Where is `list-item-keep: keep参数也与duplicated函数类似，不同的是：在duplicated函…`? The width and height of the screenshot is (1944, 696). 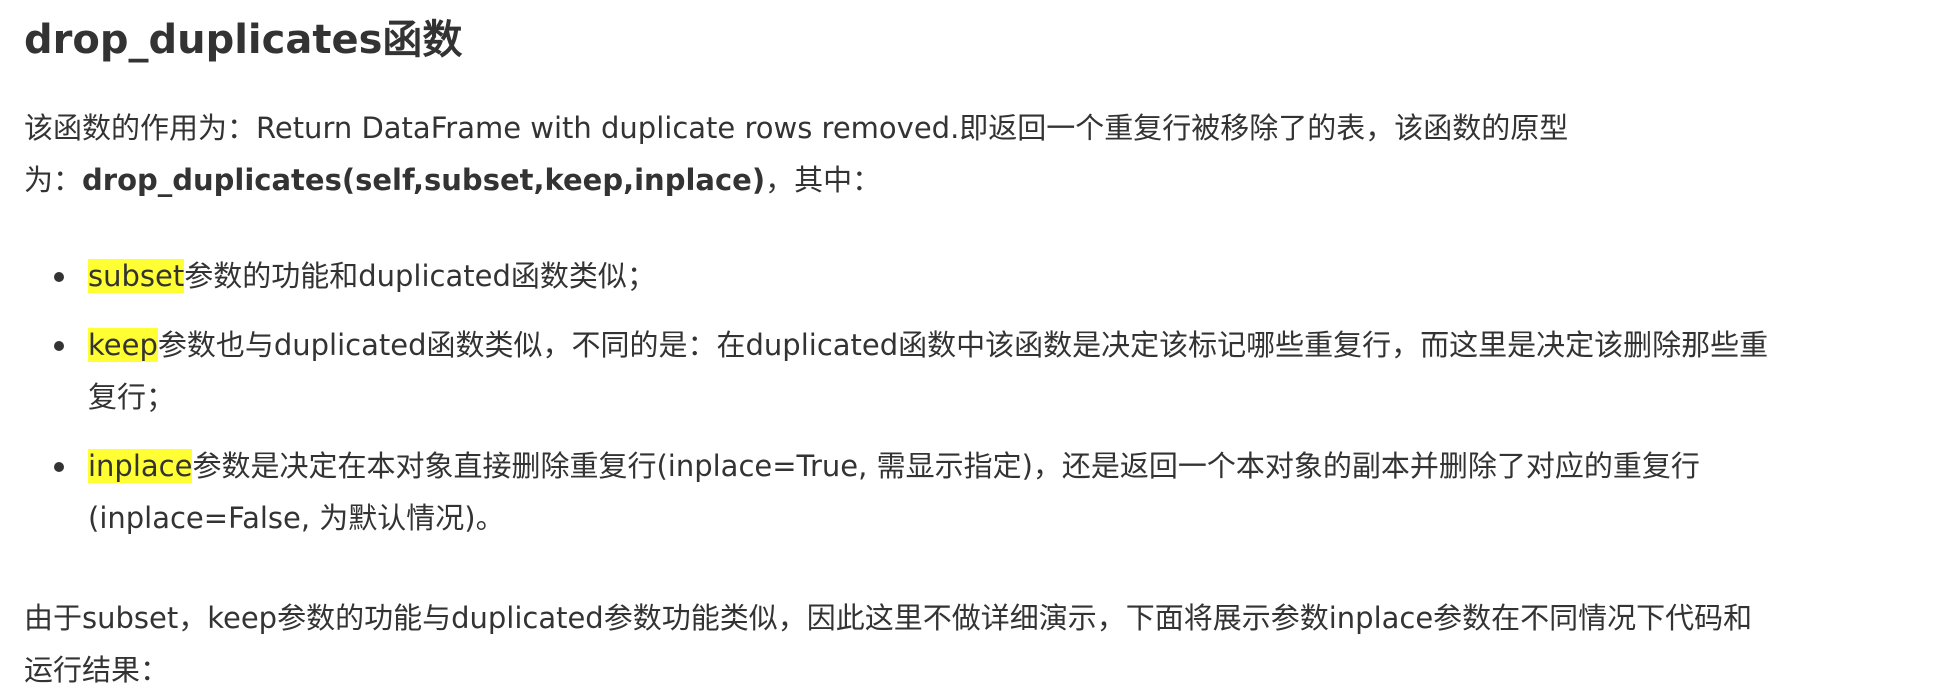
list-item-keep: keep参数也与duplicated函数类似，不同的是：在duplicated函… is located at coordinates (974, 371).